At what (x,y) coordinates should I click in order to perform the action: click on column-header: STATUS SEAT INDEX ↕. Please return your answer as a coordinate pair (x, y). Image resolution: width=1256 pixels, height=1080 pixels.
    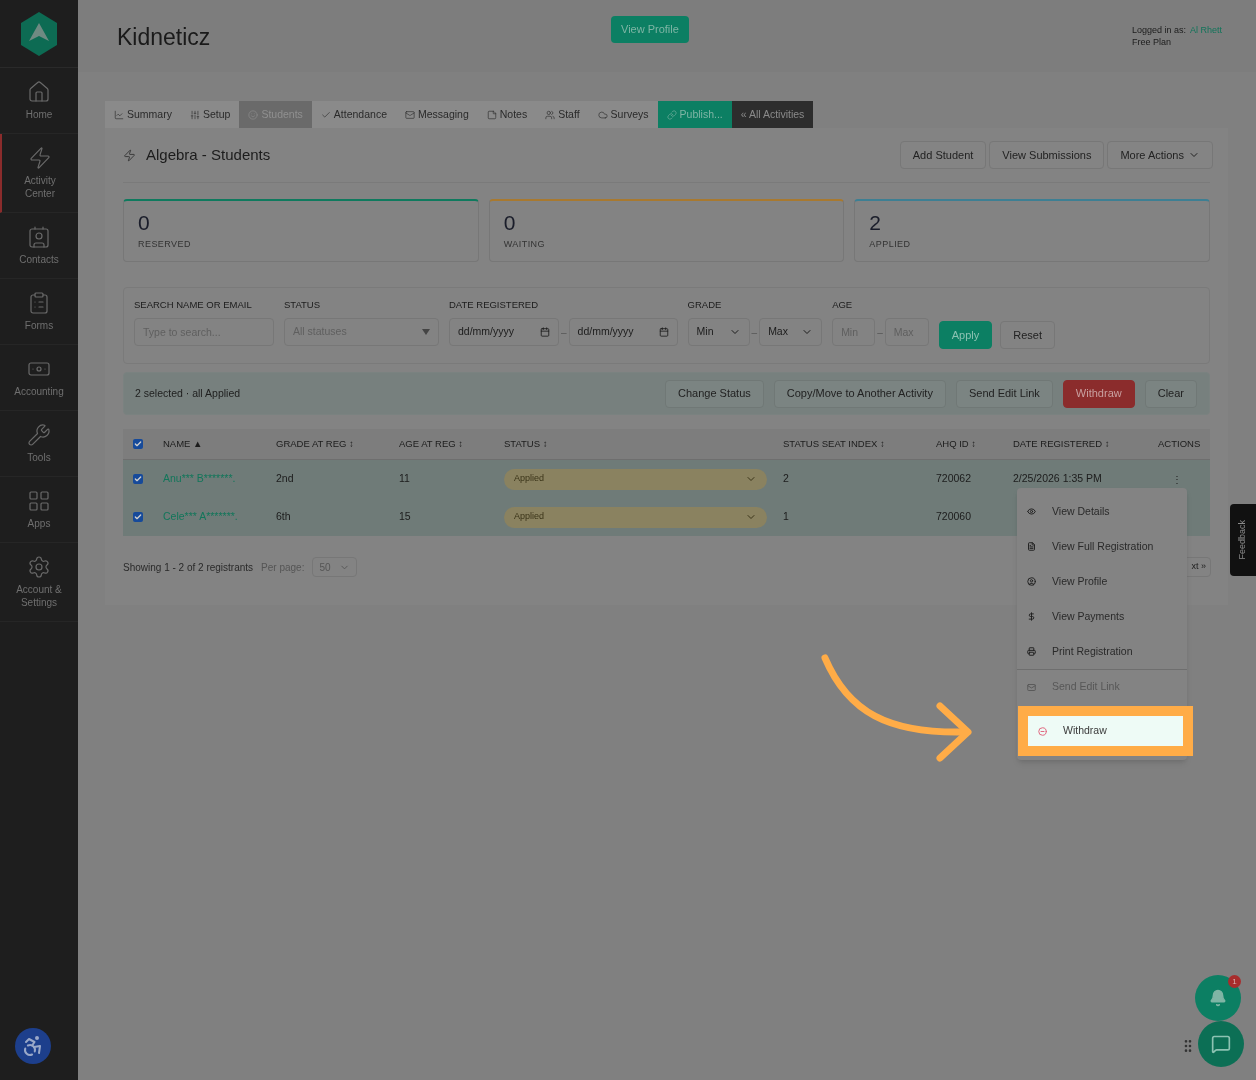
    Looking at the image, I should click on (851, 444).